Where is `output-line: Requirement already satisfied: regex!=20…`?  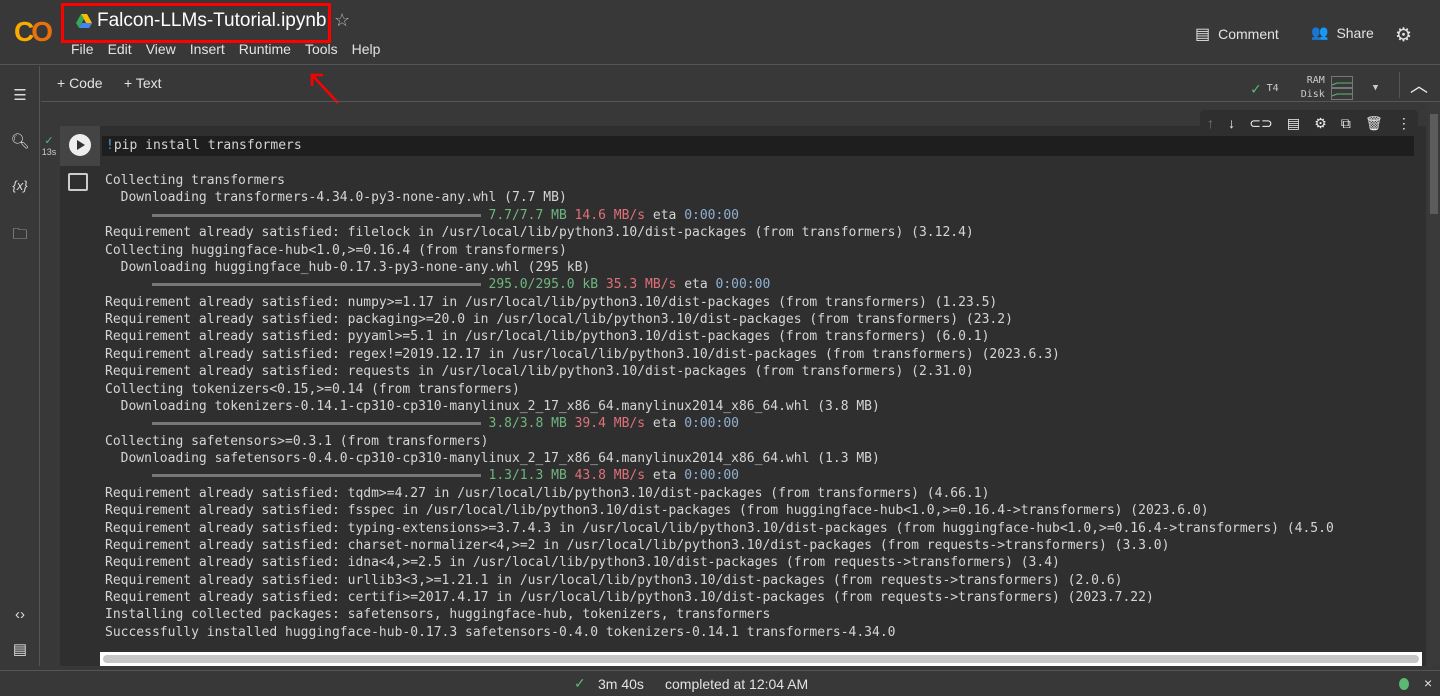
output-line: Requirement already satisfied: regex!=20… is located at coordinates (582, 354).